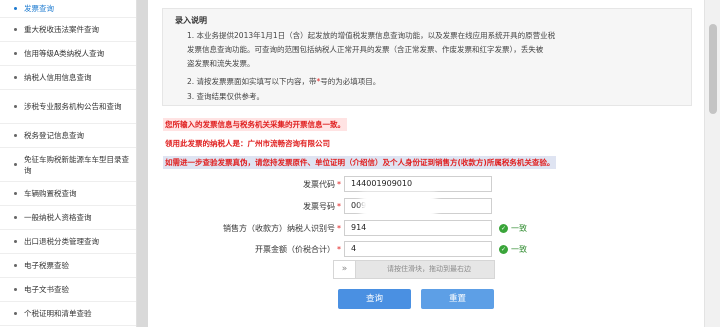  I want to click on sidebar-item-label: 涉税专业服务机构公告和查询, so click(73, 106).